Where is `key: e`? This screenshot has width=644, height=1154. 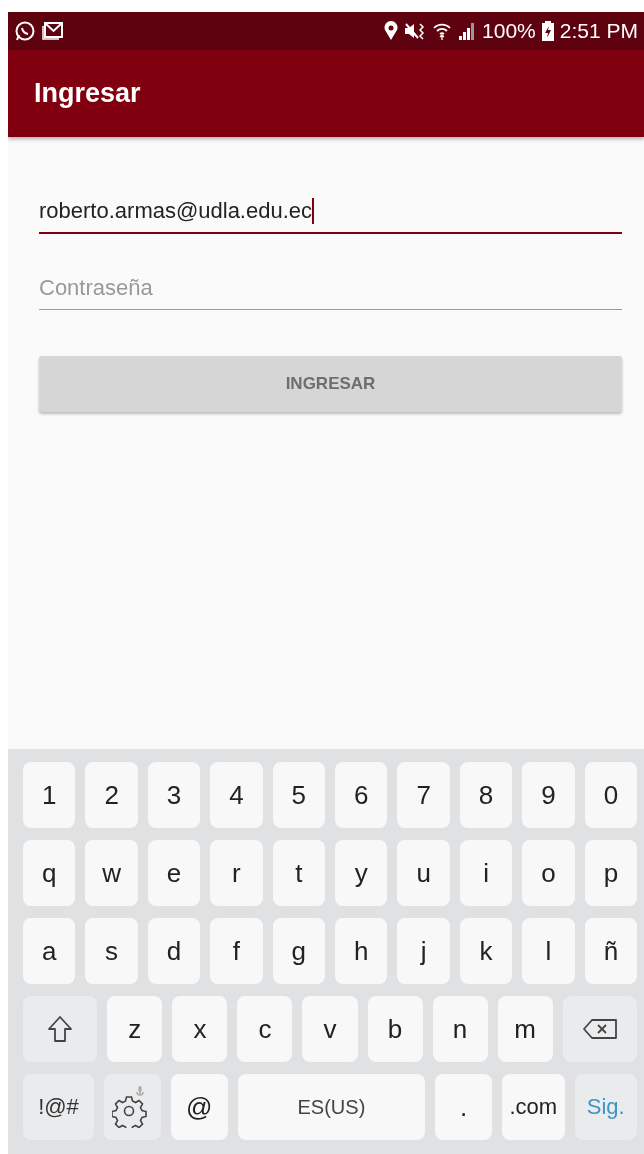
key: e is located at coordinates (174, 873).